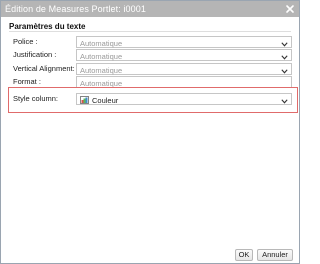 The height and width of the screenshot is (264, 320). I want to click on cancel-button: Annuler, so click(275, 255).